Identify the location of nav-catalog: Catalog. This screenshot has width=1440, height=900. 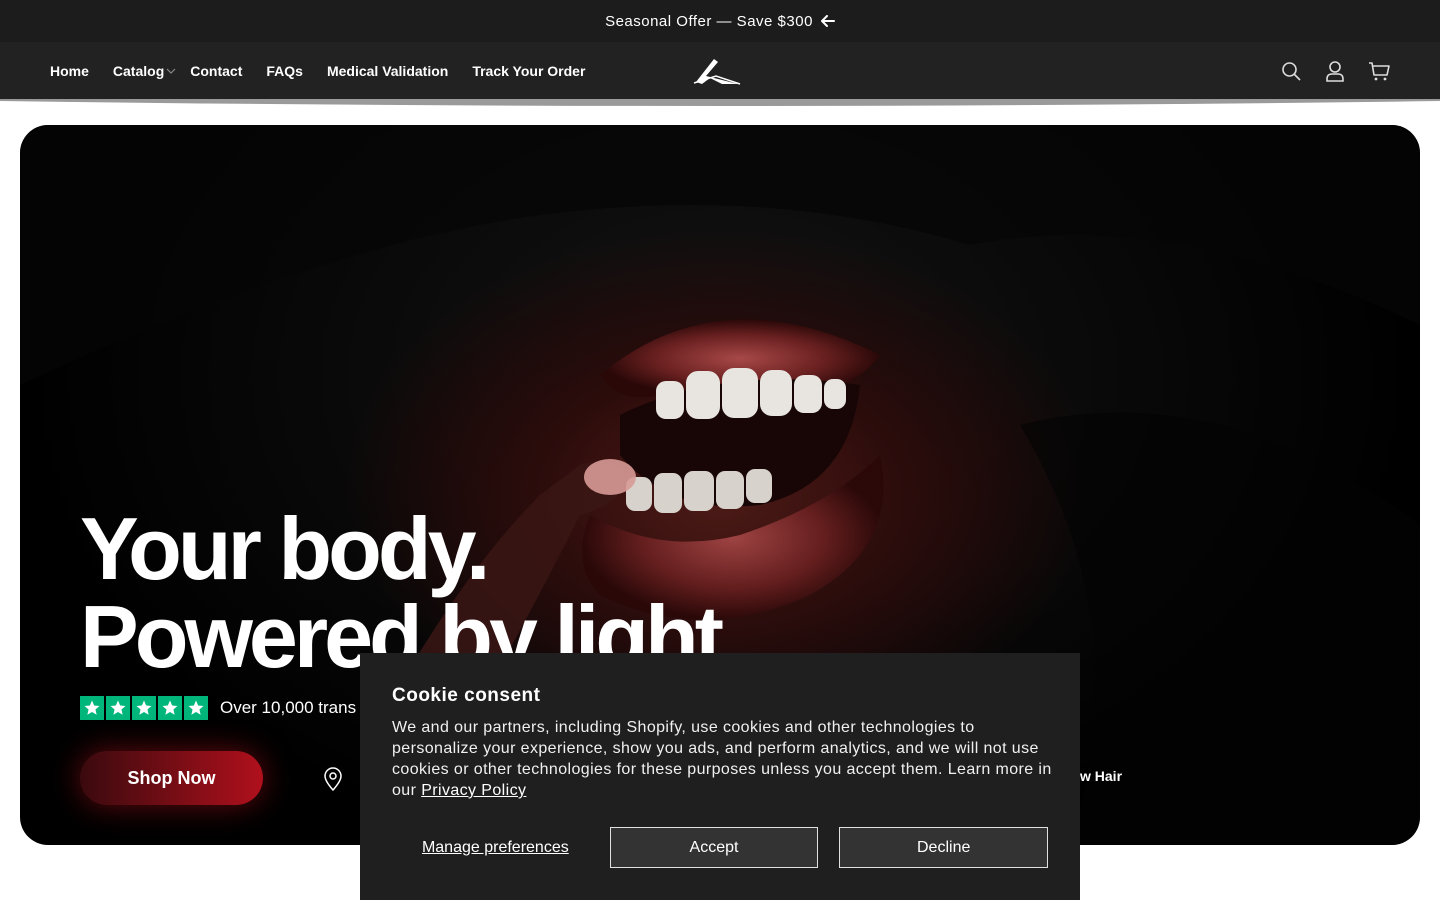
(144, 71).